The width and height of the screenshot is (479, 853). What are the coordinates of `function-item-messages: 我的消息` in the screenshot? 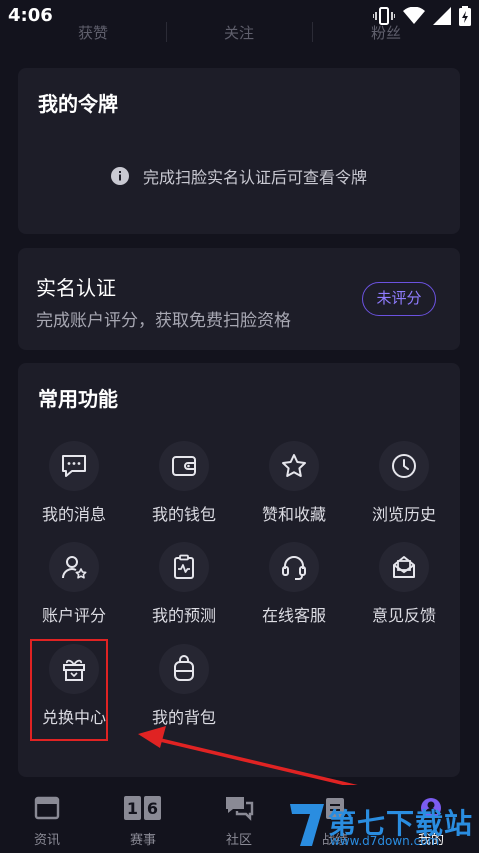 It's located at (74, 489).